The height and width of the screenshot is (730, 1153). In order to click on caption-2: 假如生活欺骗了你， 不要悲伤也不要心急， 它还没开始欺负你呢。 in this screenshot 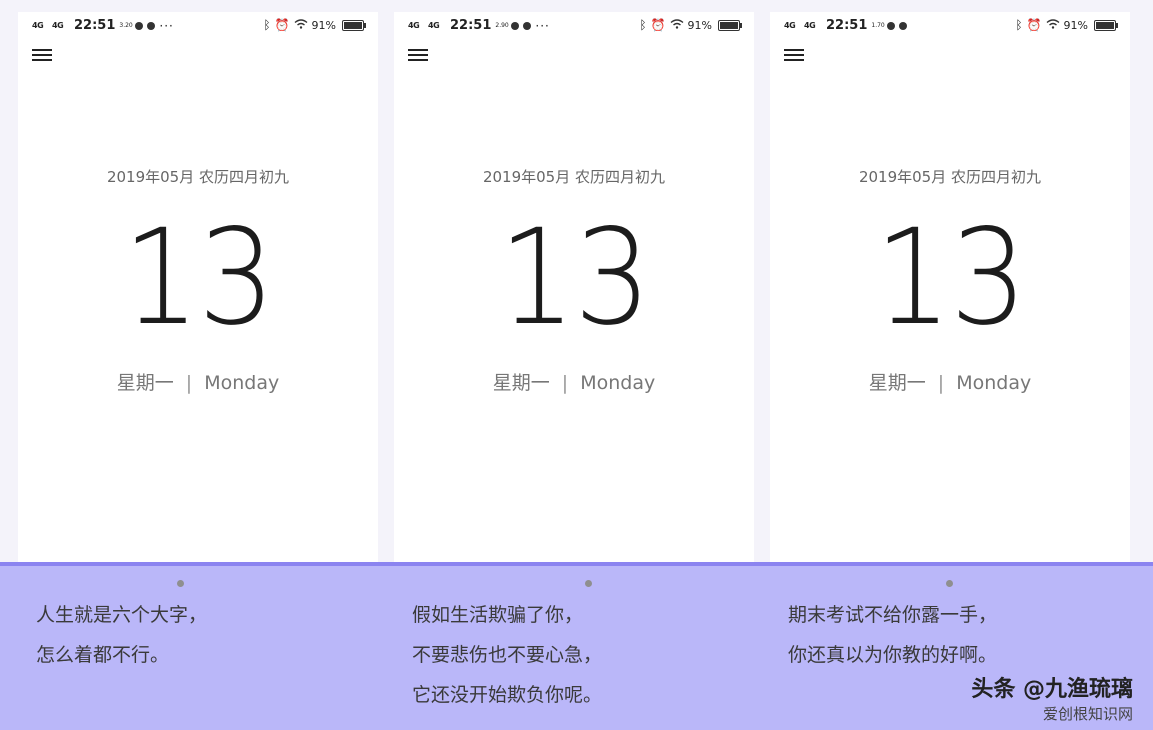, I will do `click(587, 655)`.